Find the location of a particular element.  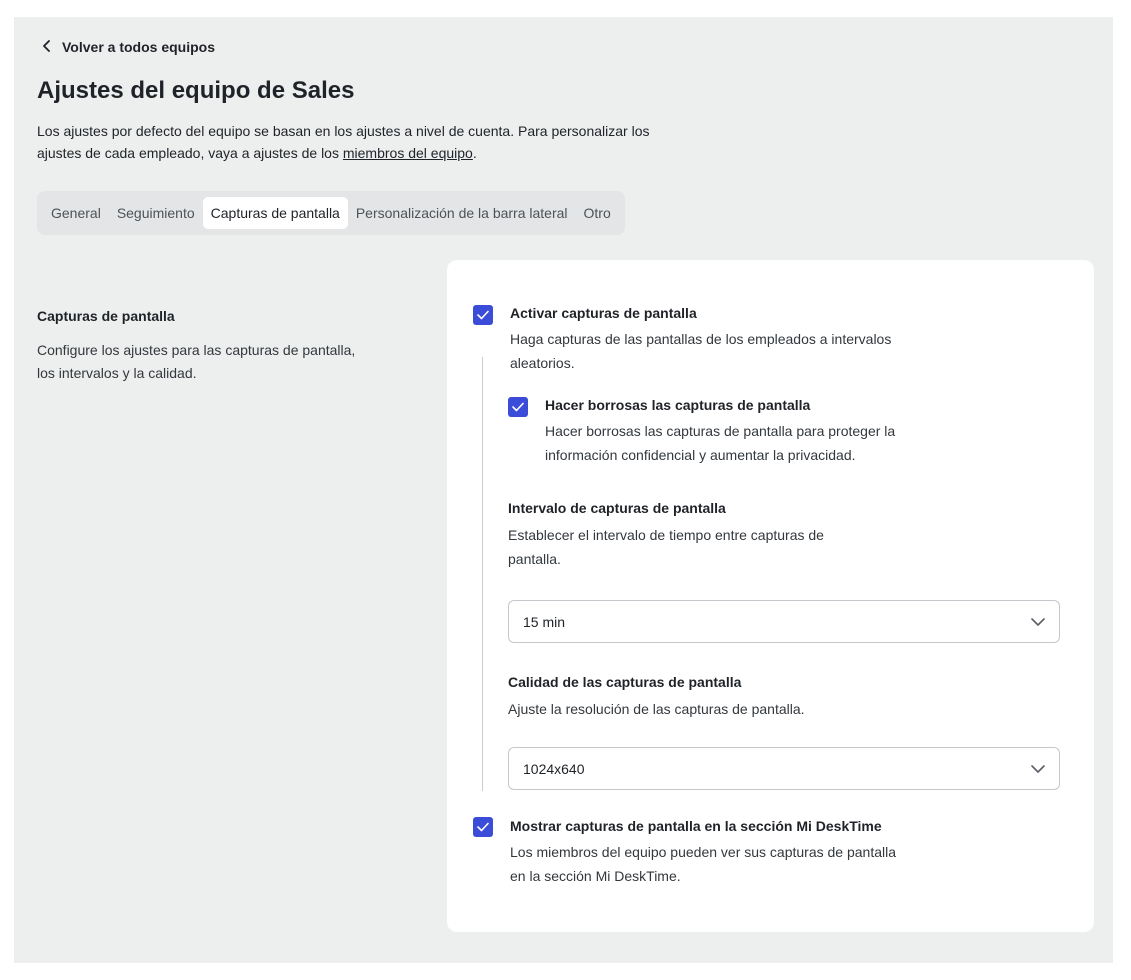

tab-general: General is located at coordinates (76, 213).